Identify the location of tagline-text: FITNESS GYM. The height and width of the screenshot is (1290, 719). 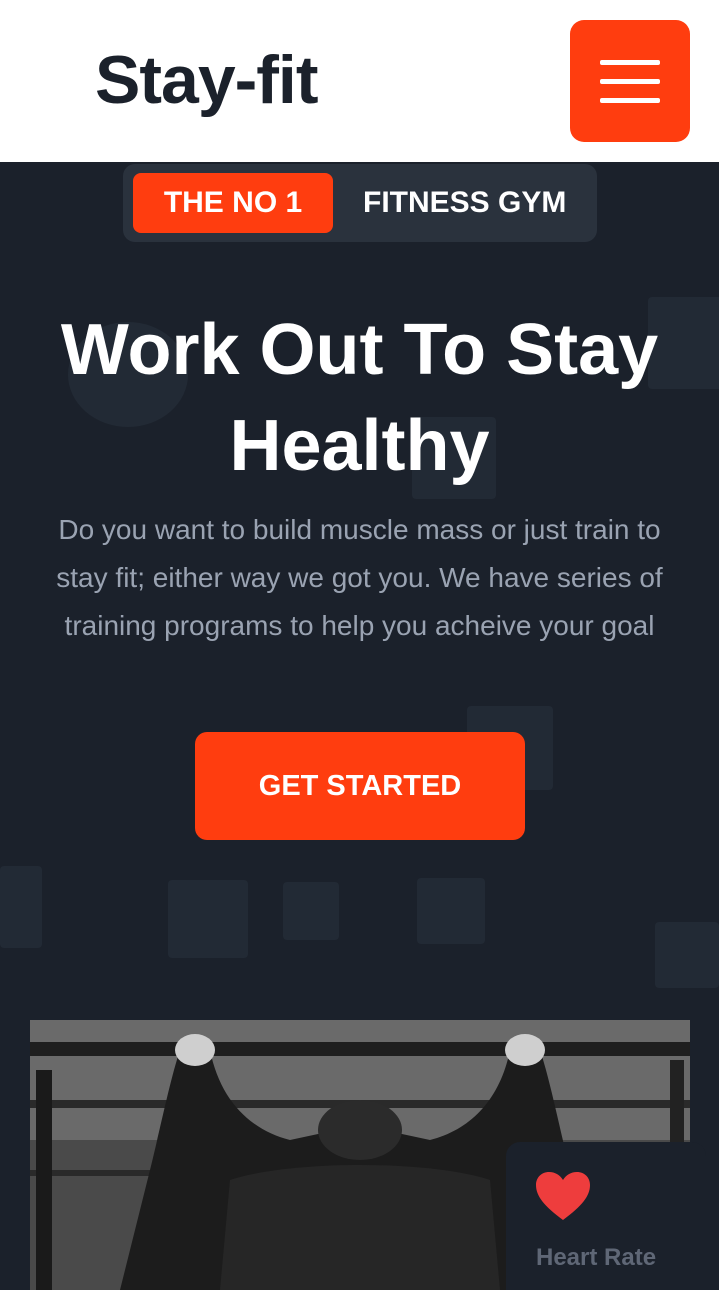
(465, 202).